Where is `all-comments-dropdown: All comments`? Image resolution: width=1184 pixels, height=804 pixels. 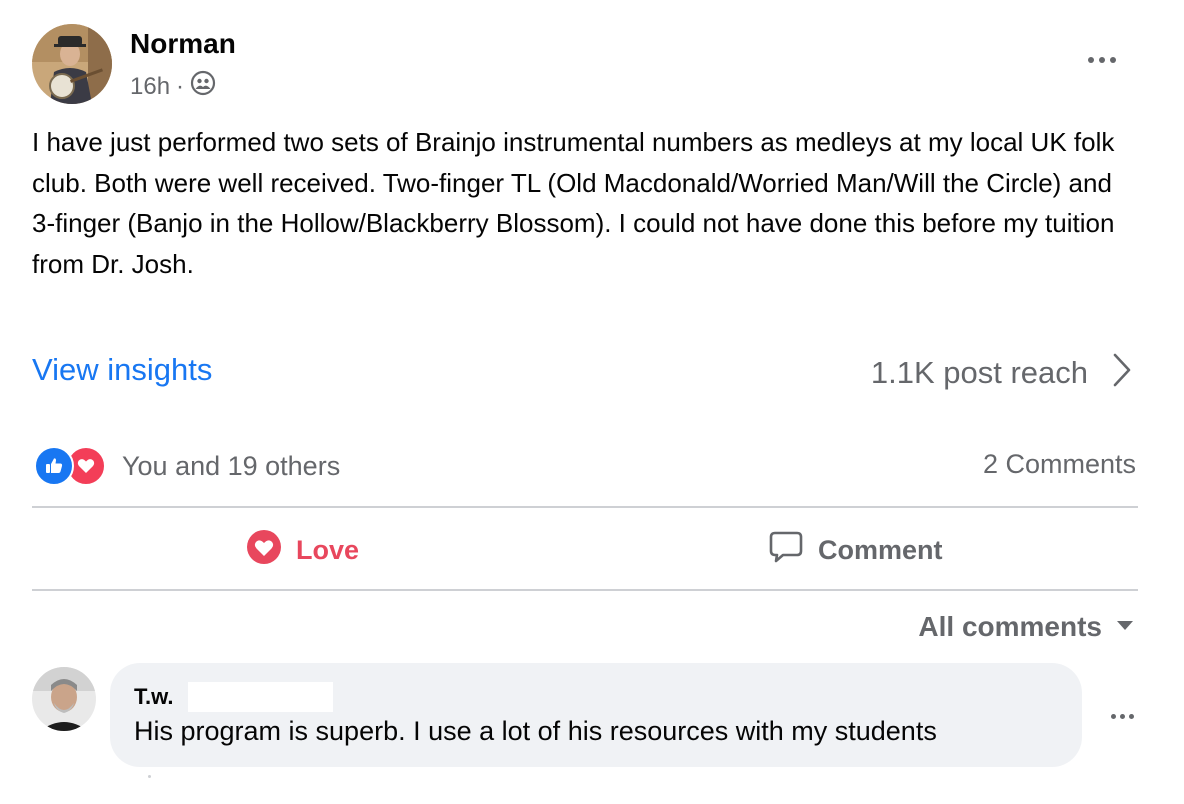
all-comments-dropdown: All comments is located at coordinates (1026, 627).